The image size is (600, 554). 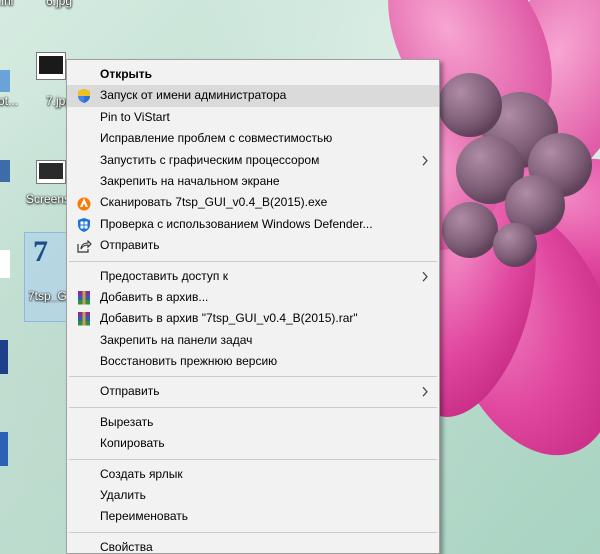 What do you see at coordinates (253, 74) in the screenshot?
I see `menu-item-open: Открыть` at bounding box center [253, 74].